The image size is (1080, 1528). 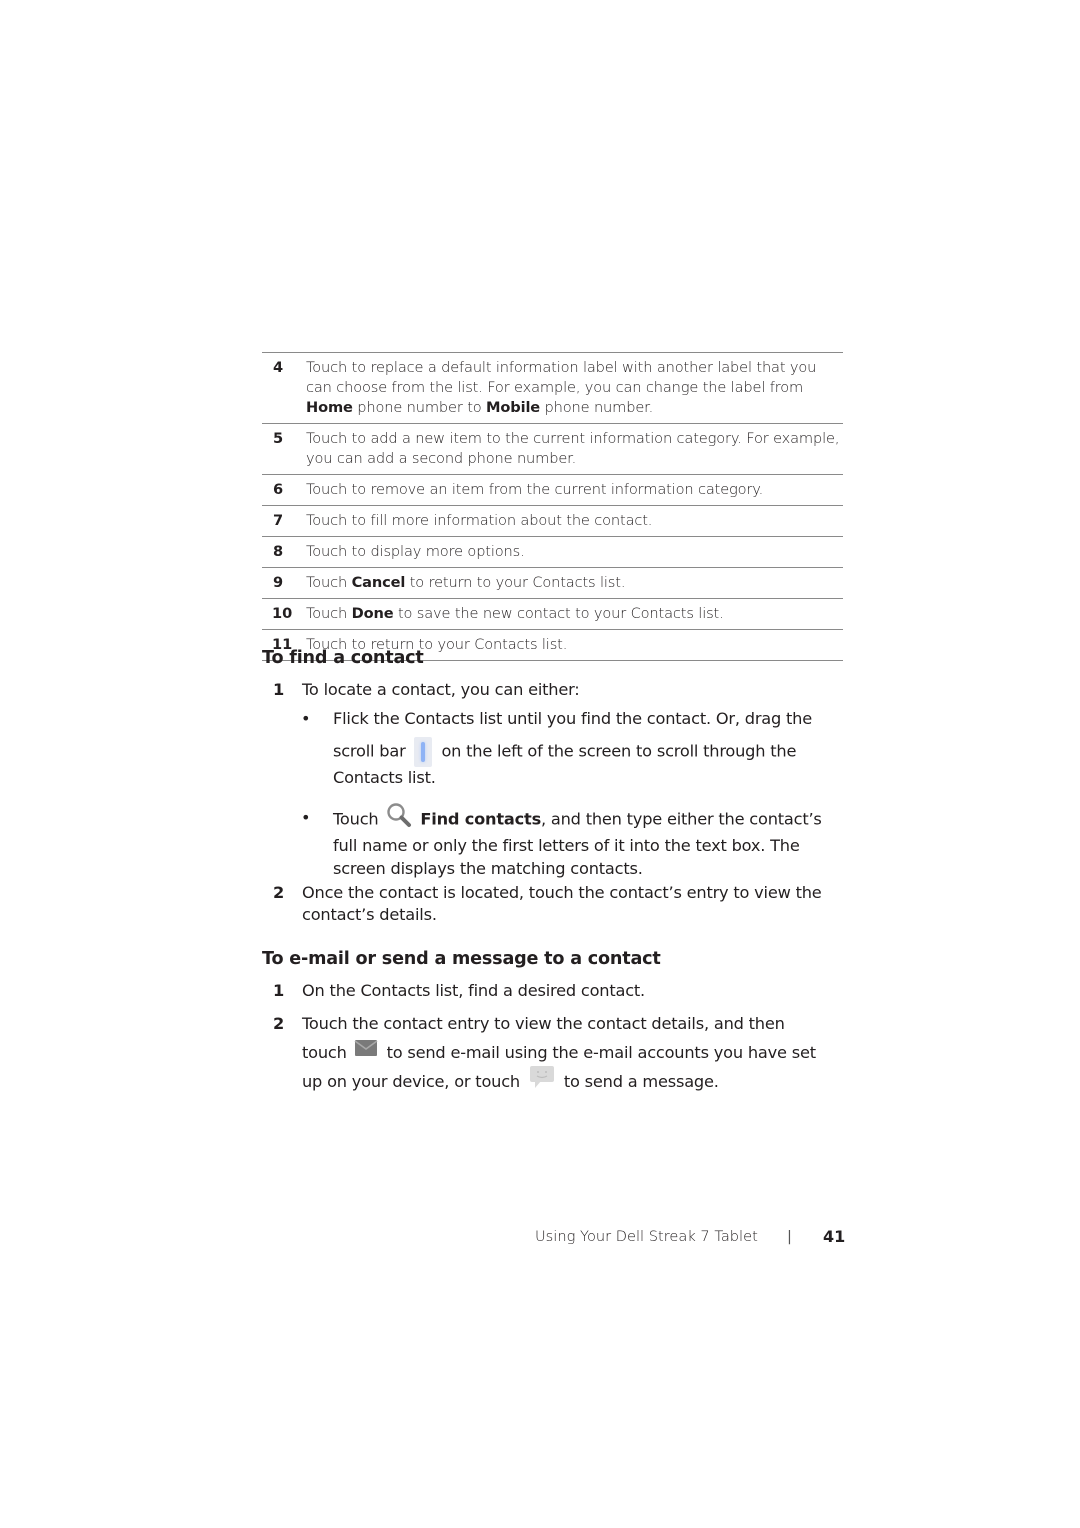 What do you see at coordinates (366, 1051) in the screenshot?
I see `email-icon` at bounding box center [366, 1051].